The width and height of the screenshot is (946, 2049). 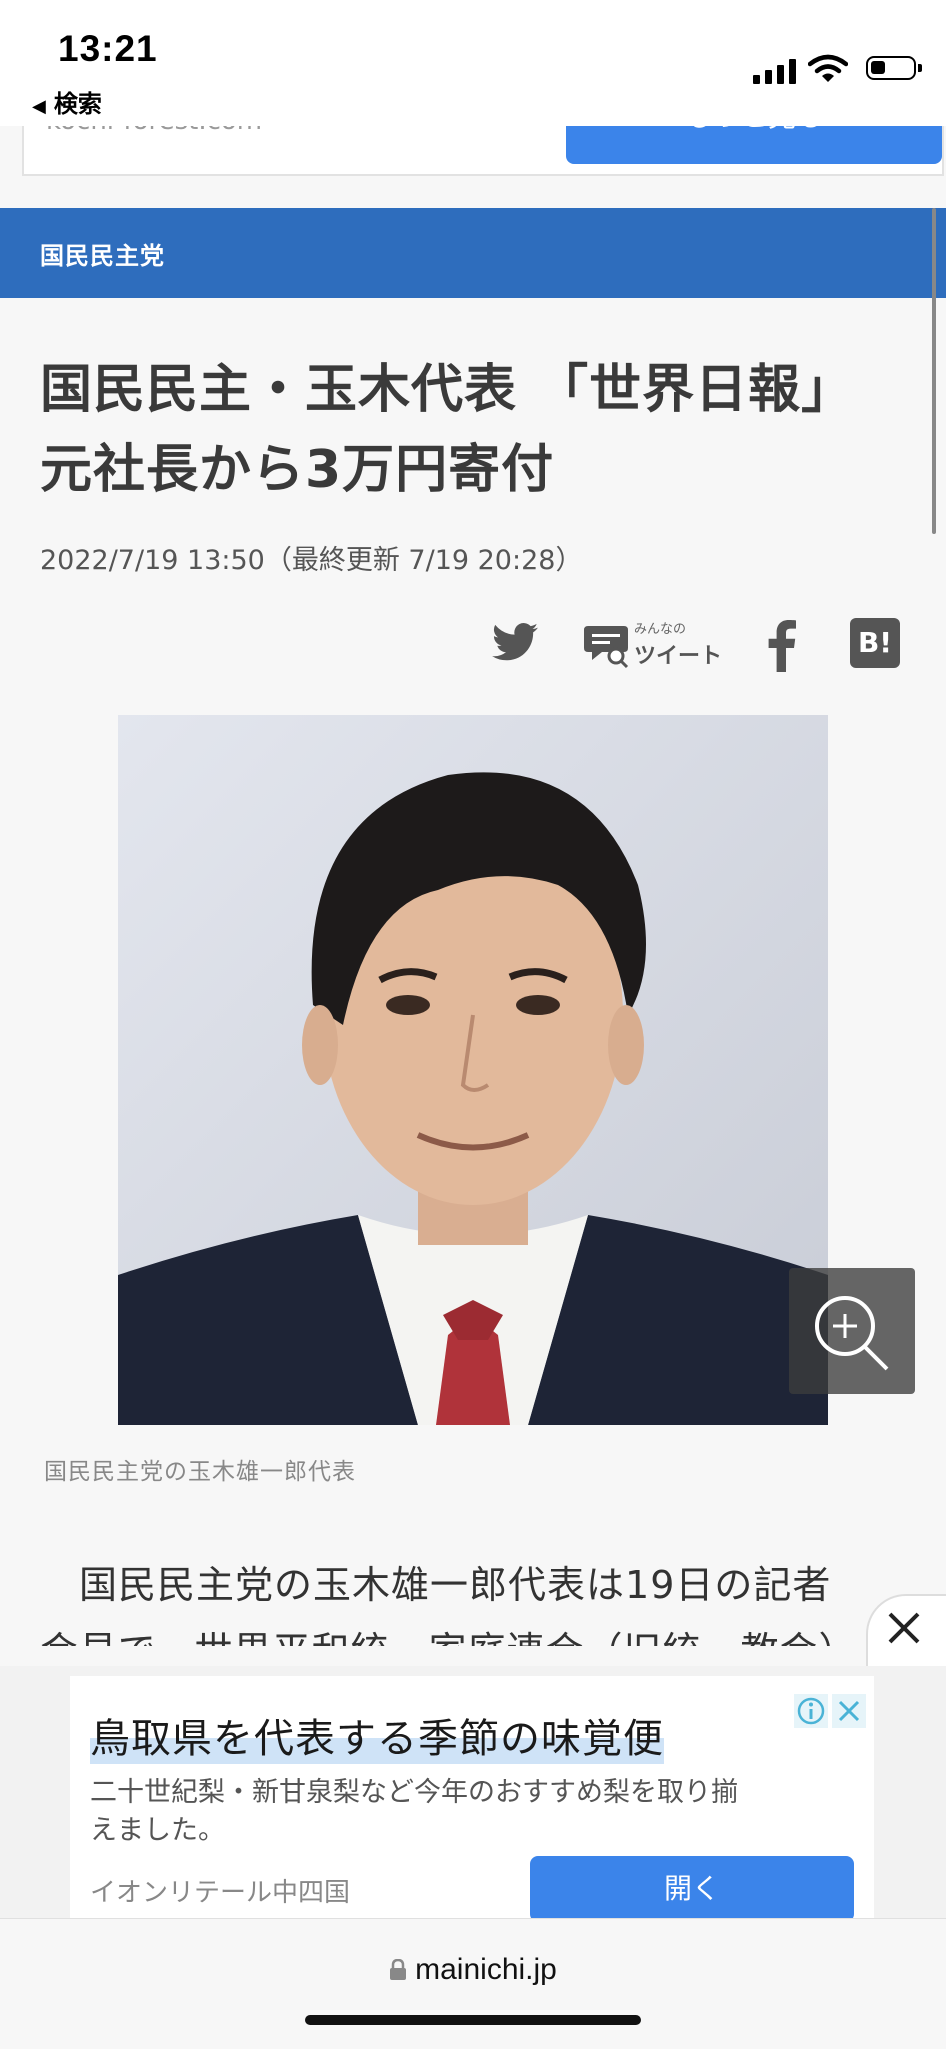 I want to click on minna-tweet-icon, so click(x=606, y=647).